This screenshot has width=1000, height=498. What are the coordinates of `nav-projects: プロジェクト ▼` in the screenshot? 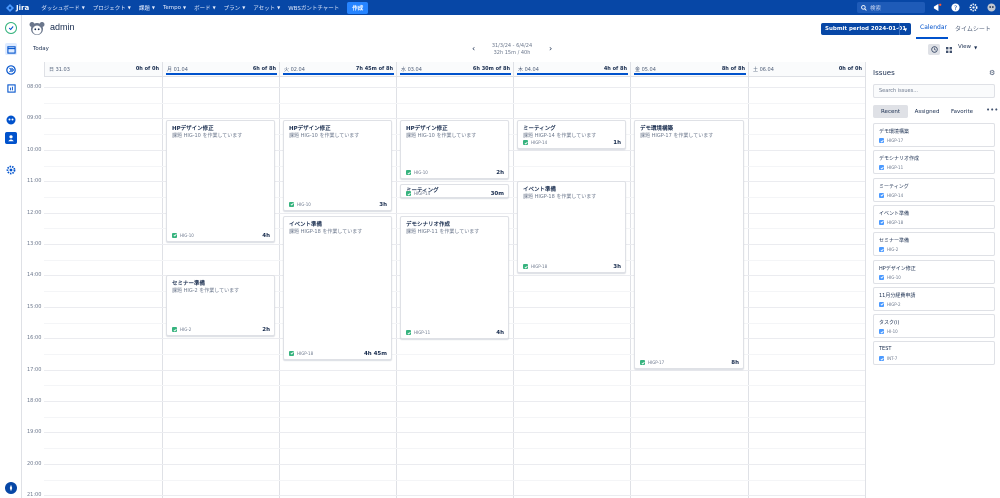 It's located at (112, 8).